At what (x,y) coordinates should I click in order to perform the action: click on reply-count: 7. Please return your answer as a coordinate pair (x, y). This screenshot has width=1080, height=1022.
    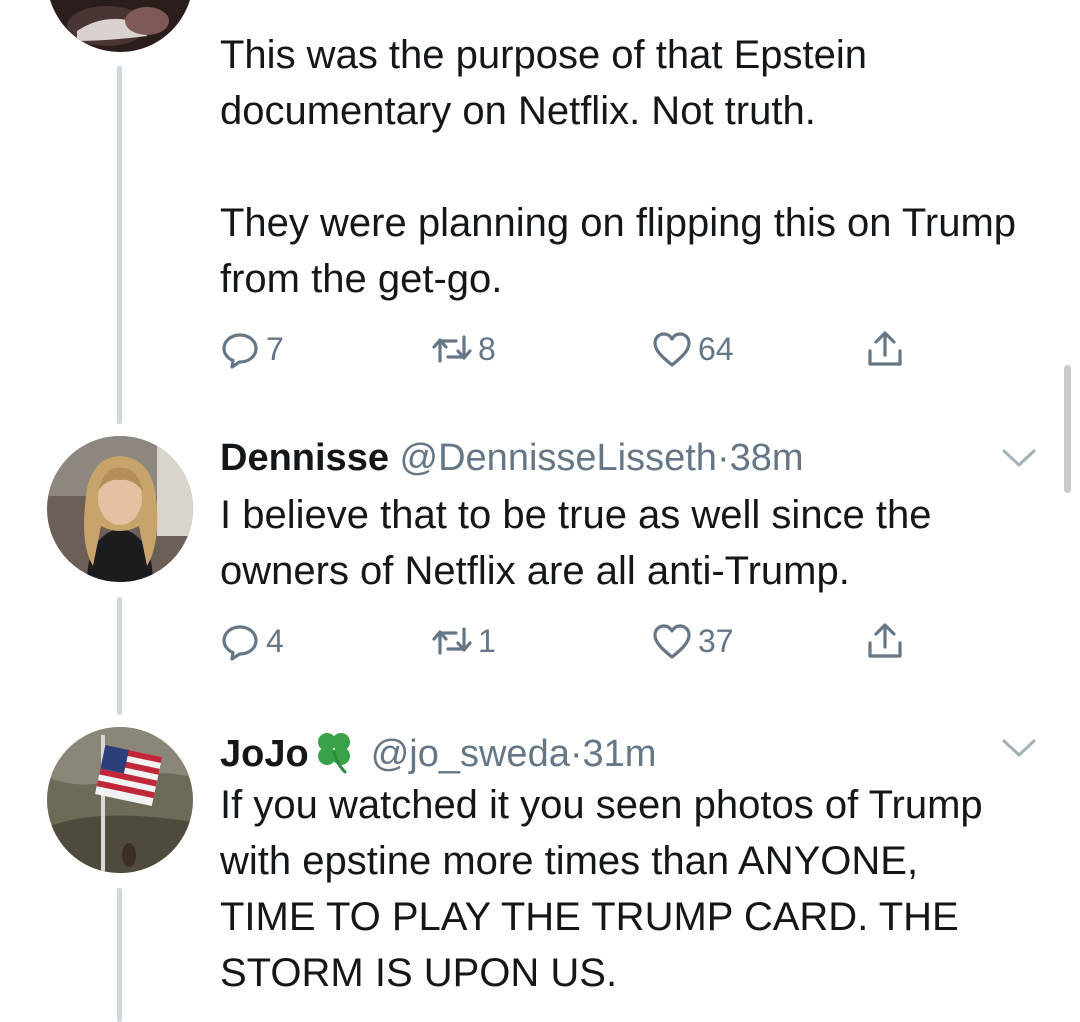
    Looking at the image, I should click on (275, 348).